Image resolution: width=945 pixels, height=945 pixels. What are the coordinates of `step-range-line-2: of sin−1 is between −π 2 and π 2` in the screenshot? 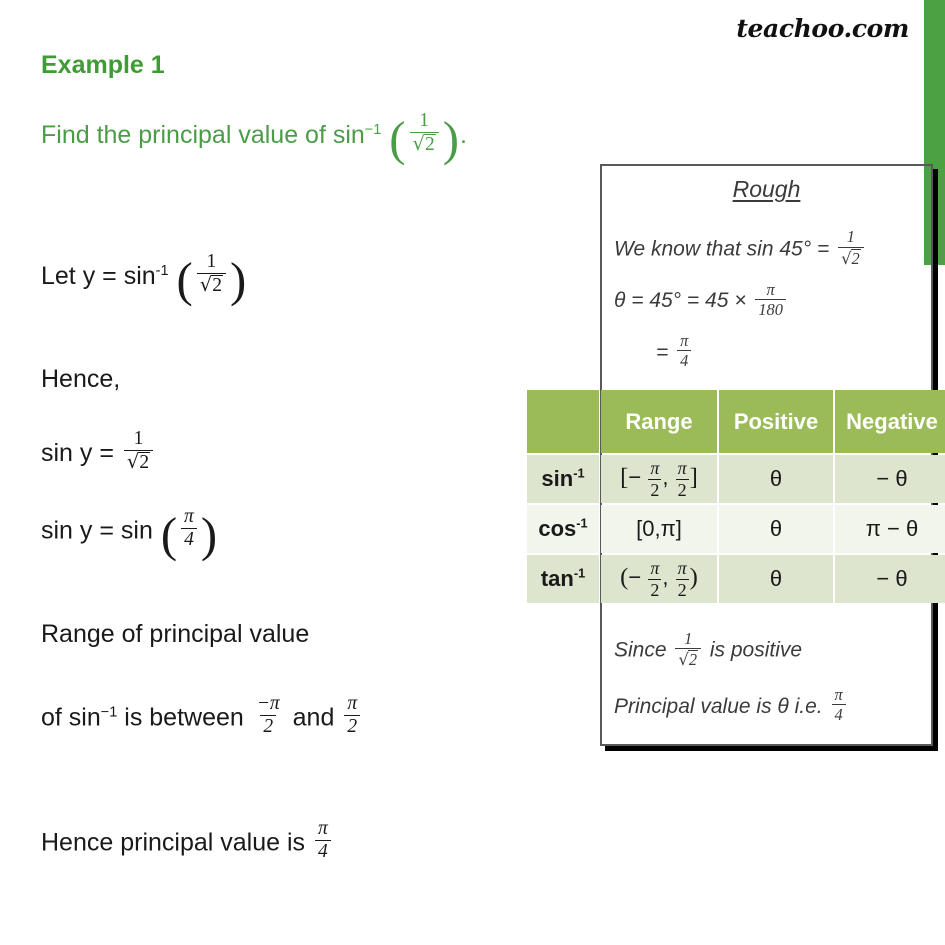 It's located at (202, 717).